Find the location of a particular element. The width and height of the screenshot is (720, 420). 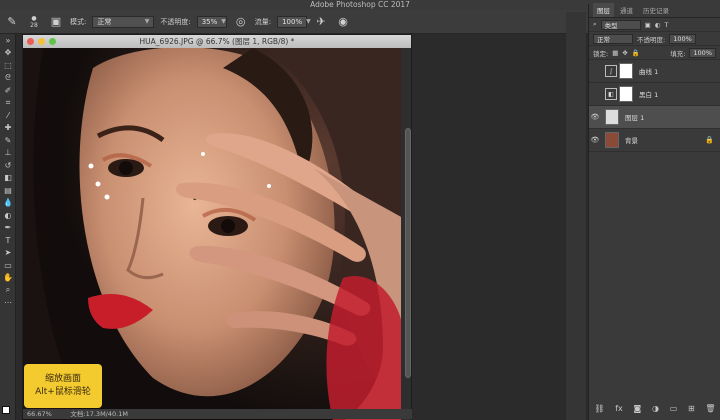

marquee-tool-icon: ⬚ is located at coordinates (8, 65).